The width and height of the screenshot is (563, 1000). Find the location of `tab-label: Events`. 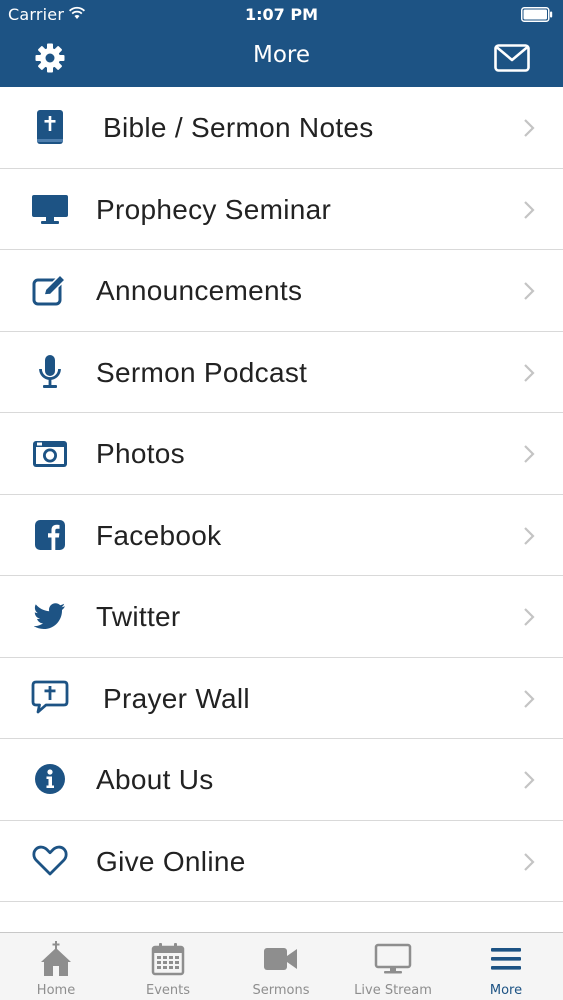

tab-label: Events is located at coordinates (167, 990).